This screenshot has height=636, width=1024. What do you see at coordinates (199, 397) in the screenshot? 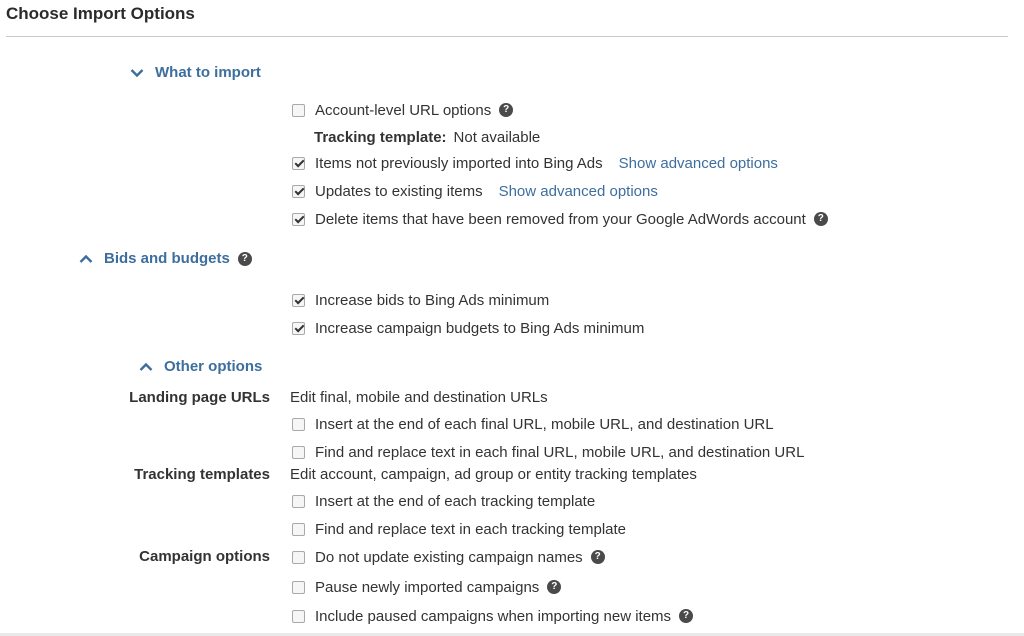
I see `landing-page-urls-label: Landing page URLs` at bounding box center [199, 397].